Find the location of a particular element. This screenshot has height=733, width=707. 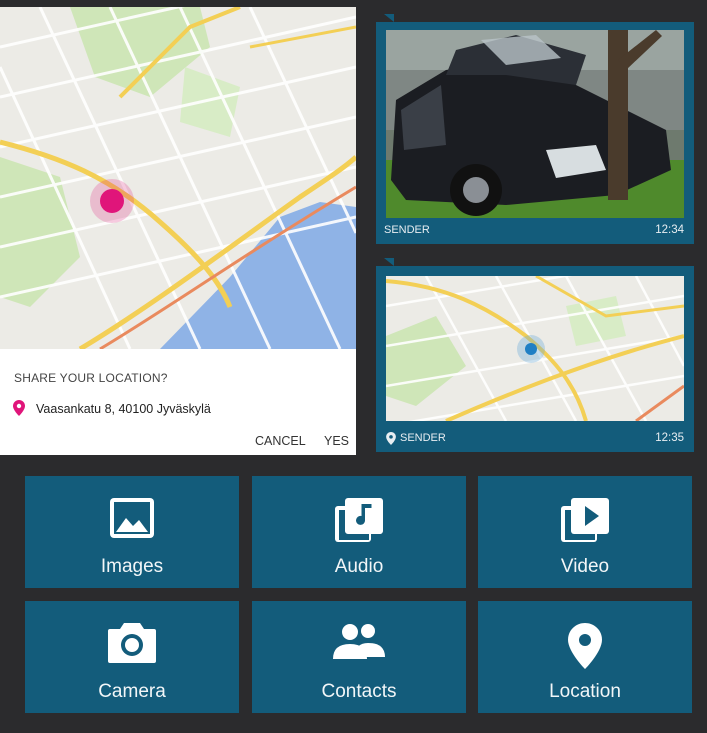

tile-label: Location is located at coordinates (585, 691).